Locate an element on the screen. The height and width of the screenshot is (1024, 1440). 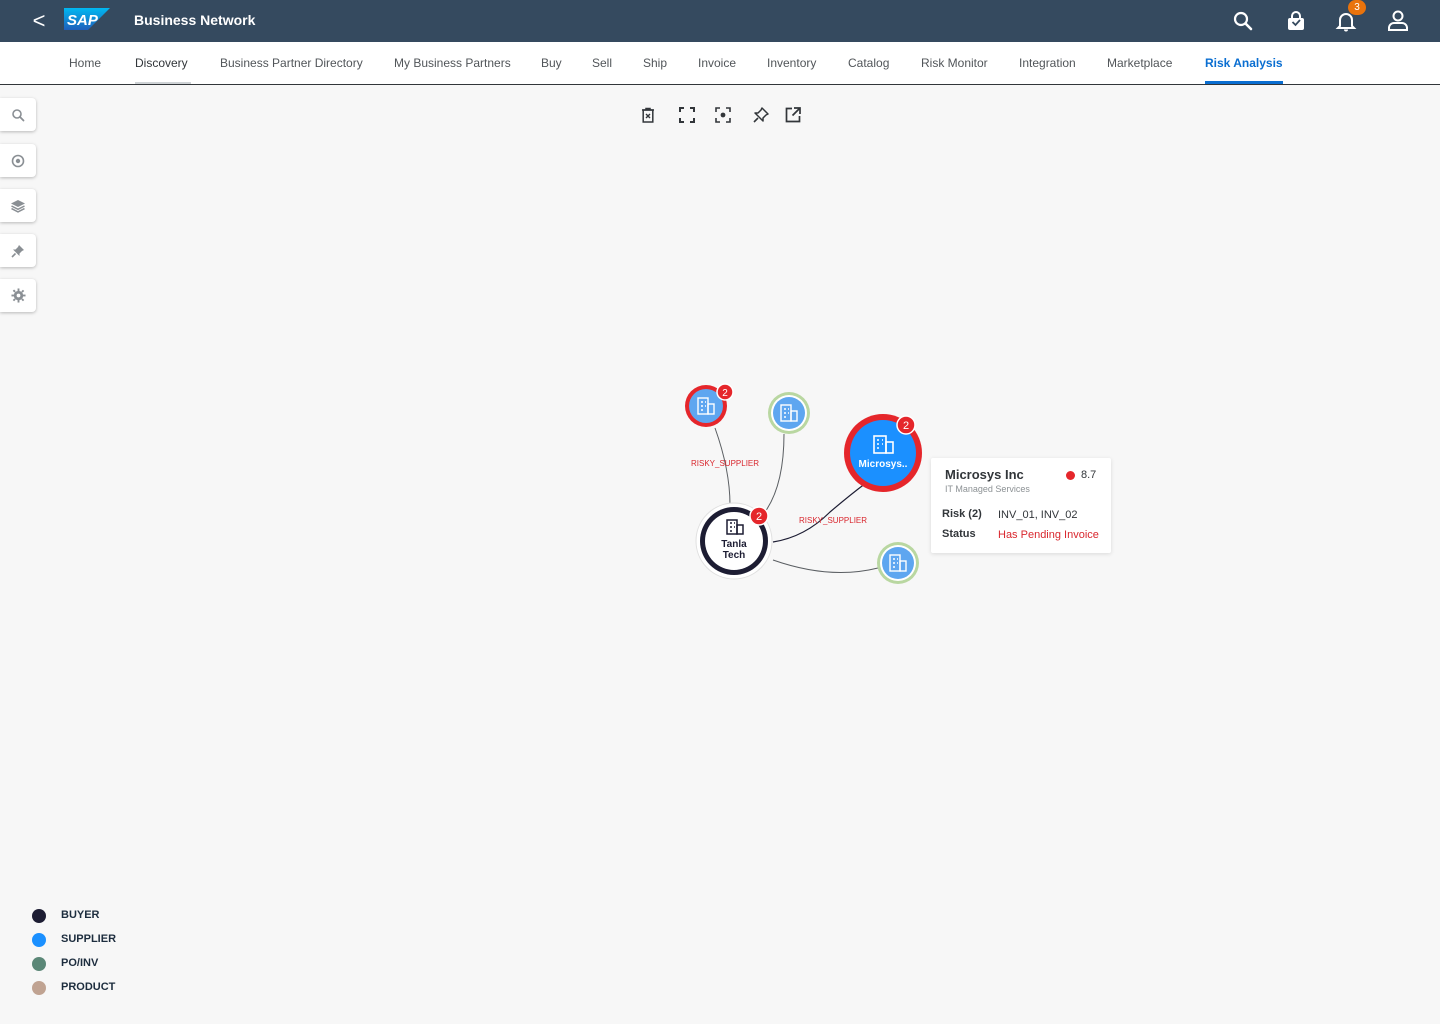
tab-catalog: Catalog is located at coordinates (868, 63).